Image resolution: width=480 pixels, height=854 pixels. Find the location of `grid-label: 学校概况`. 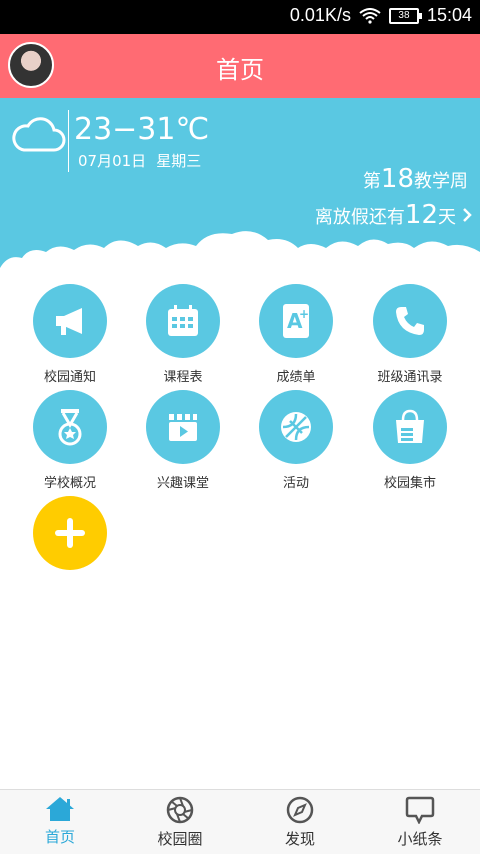

grid-label: 学校概况 is located at coordinates (69, 483).